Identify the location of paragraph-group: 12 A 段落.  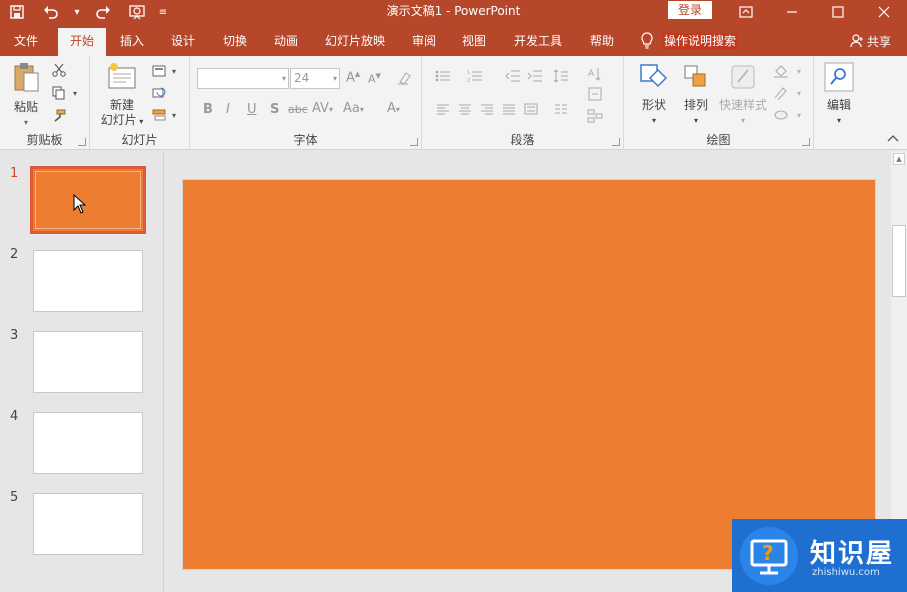
(523, 103).